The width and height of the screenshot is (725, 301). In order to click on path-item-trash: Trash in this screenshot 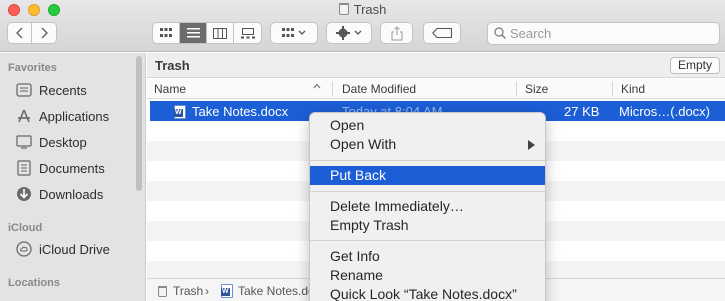, I will do `click(180, 291)`.